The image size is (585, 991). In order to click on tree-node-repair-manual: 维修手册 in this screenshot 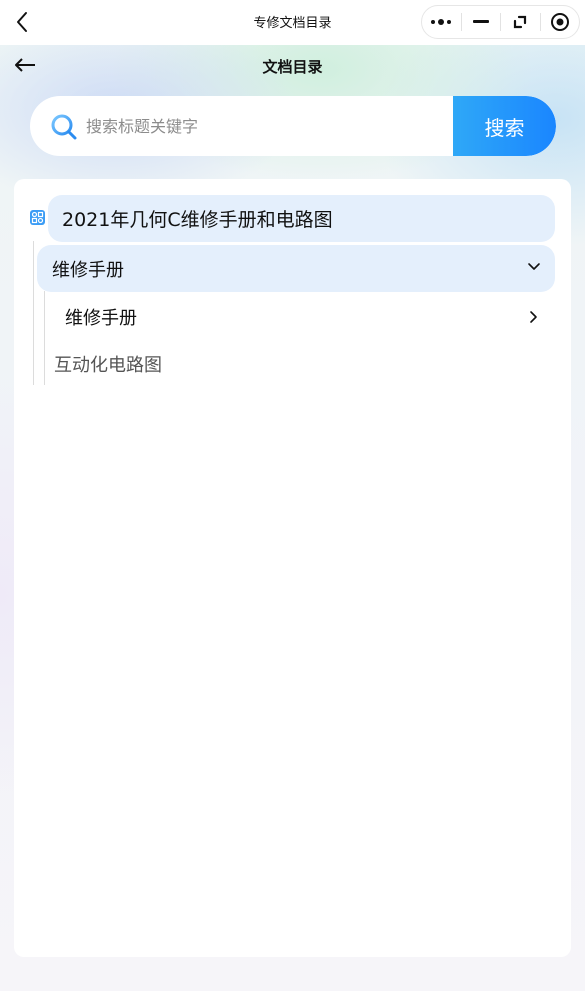, I will do `click(296, 268)`.